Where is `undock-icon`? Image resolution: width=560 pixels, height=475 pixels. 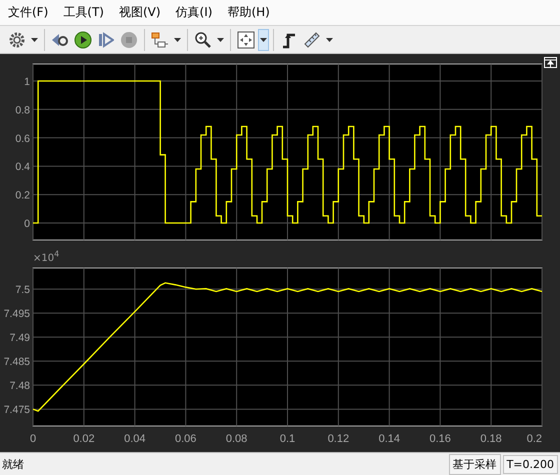 undock-icon is located at coordinates (550, 62).